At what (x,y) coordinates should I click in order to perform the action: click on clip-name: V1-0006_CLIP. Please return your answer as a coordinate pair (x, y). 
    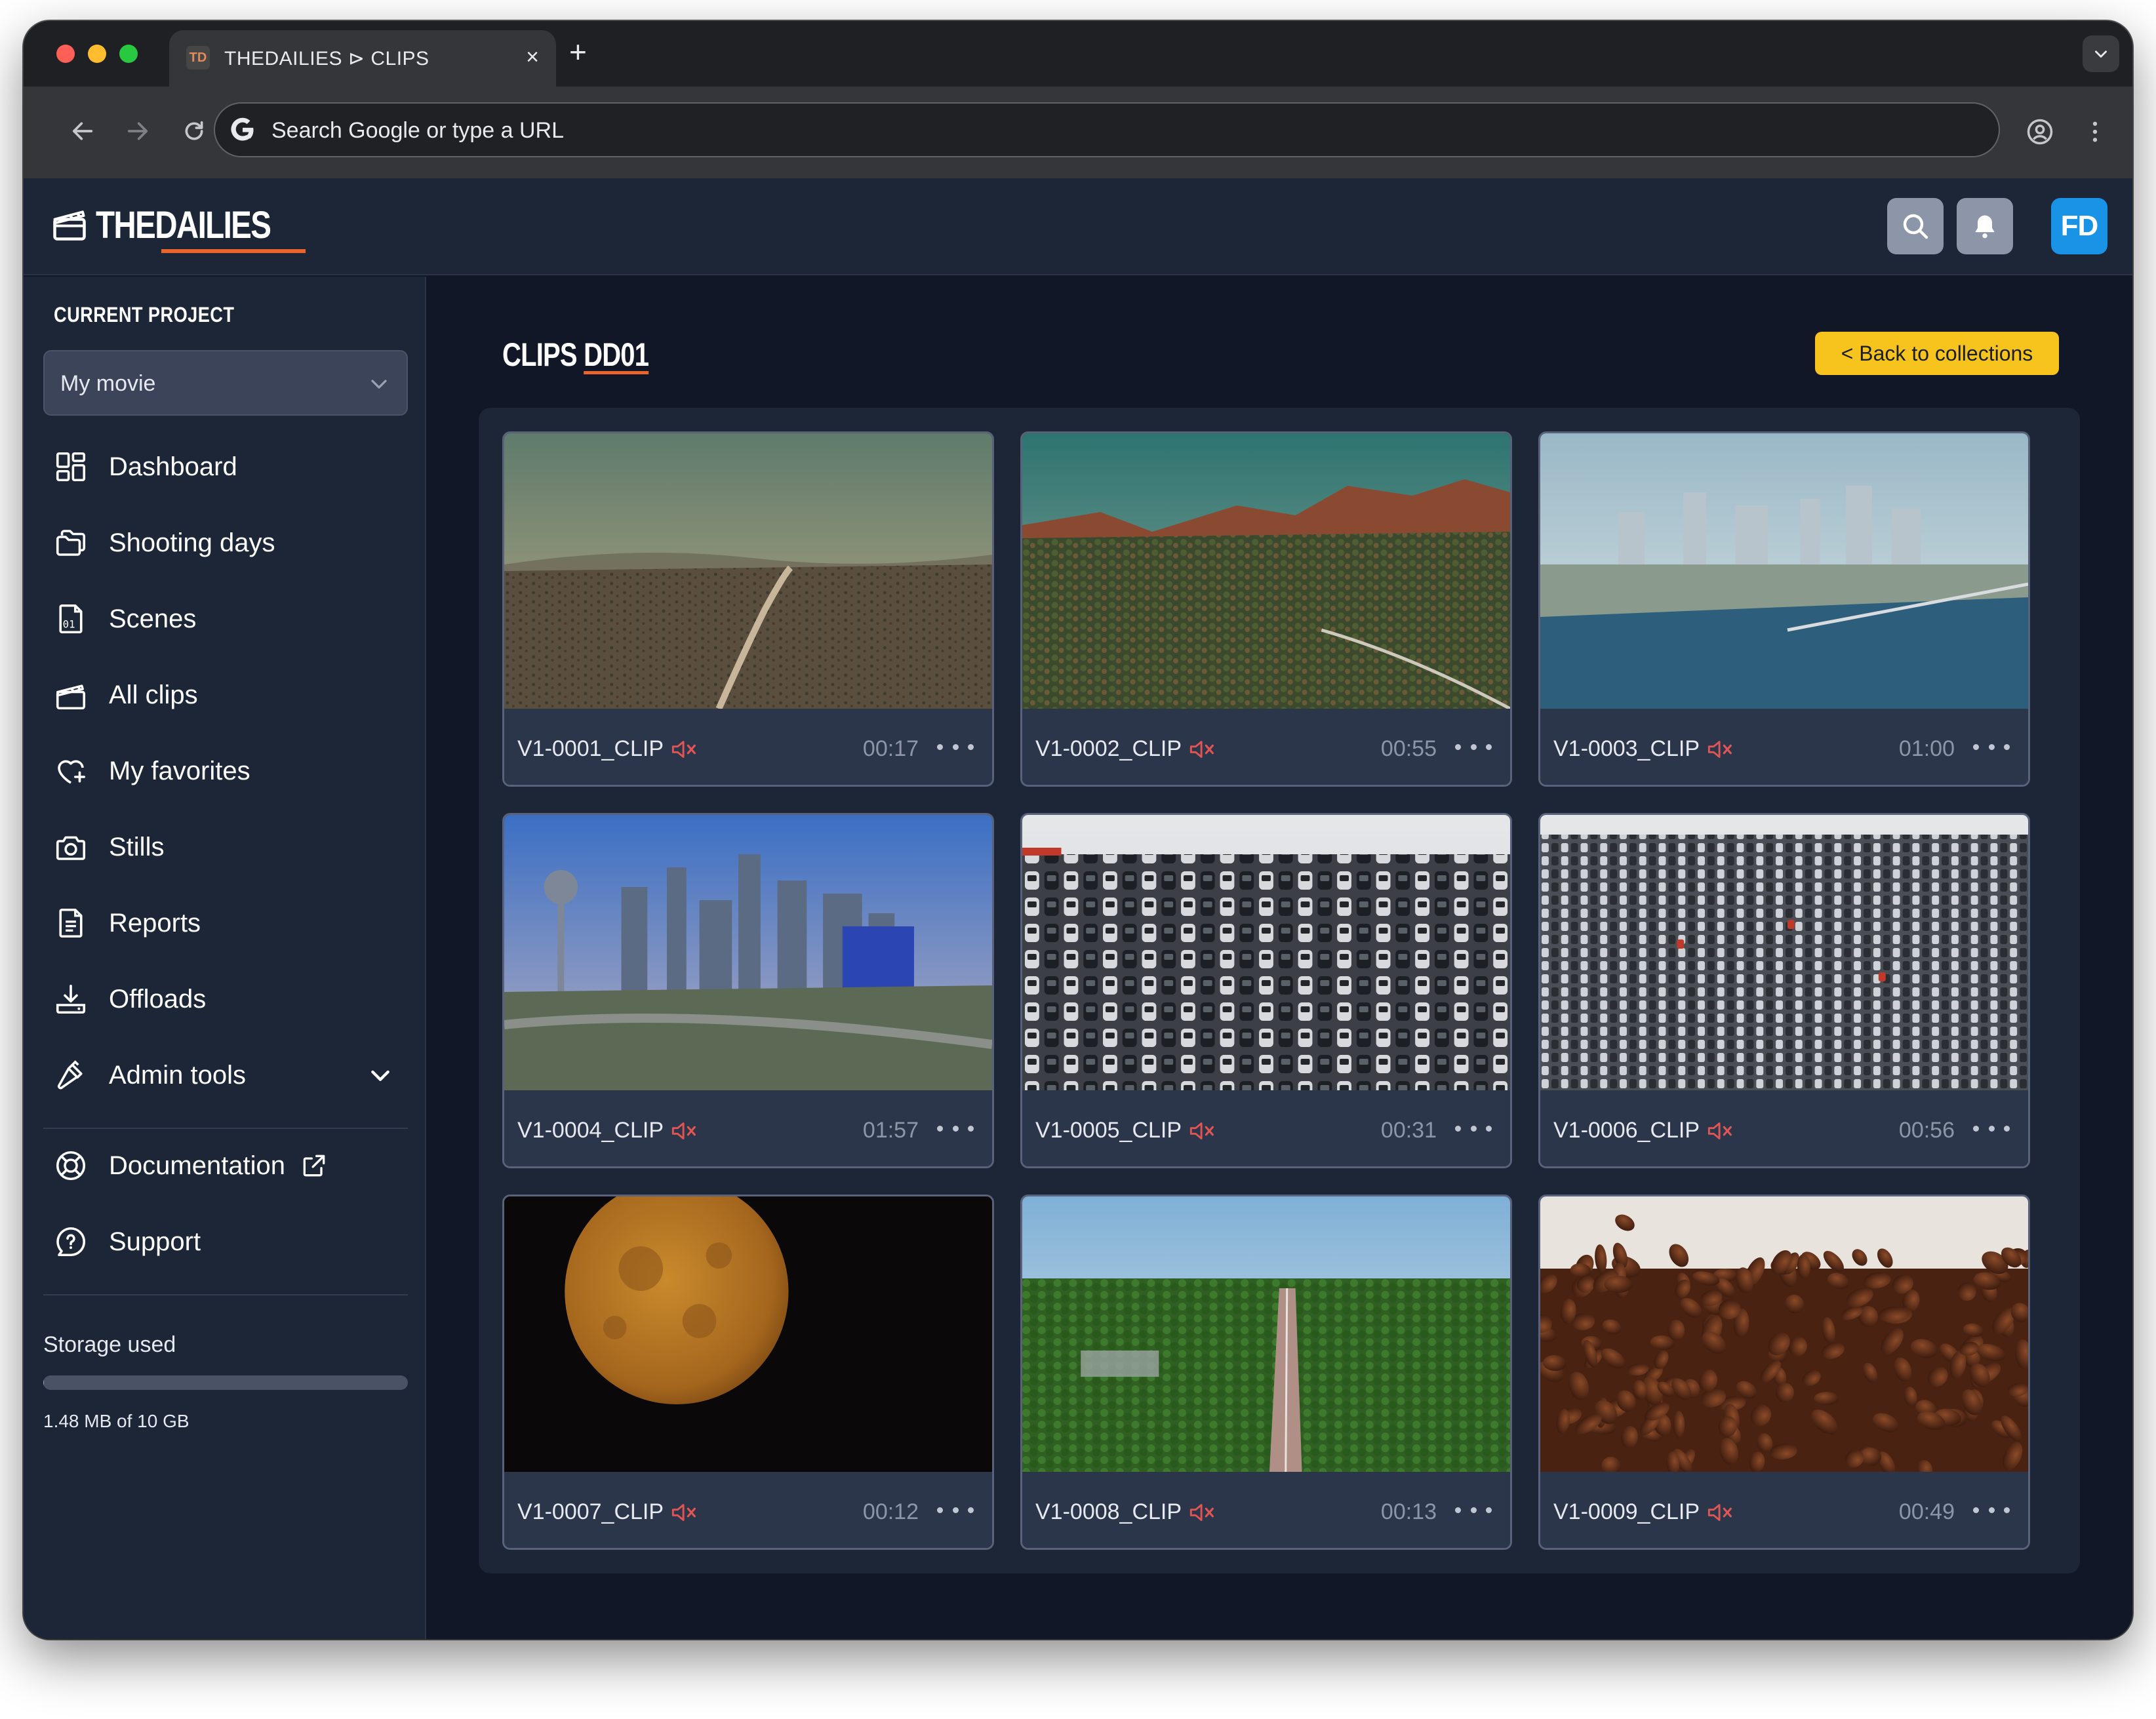
    Looking at the image, I should click on (1626, 1131).